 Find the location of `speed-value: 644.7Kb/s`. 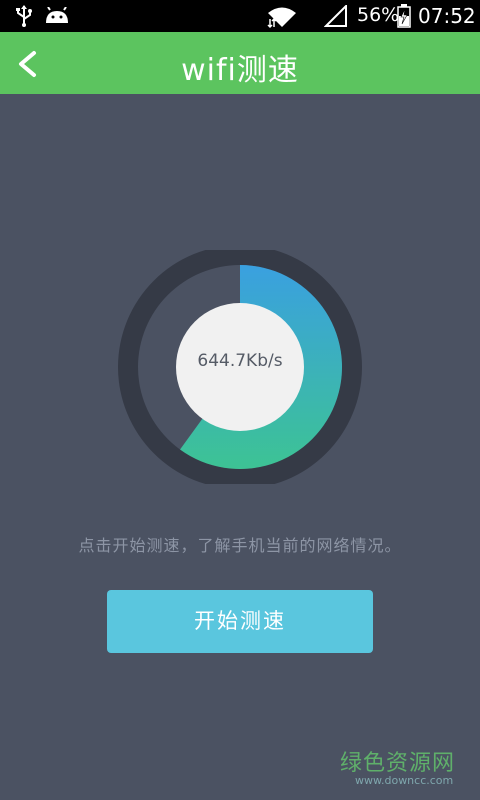

speed-value: 644.7Kb/s is located at coordinates (240, 361).